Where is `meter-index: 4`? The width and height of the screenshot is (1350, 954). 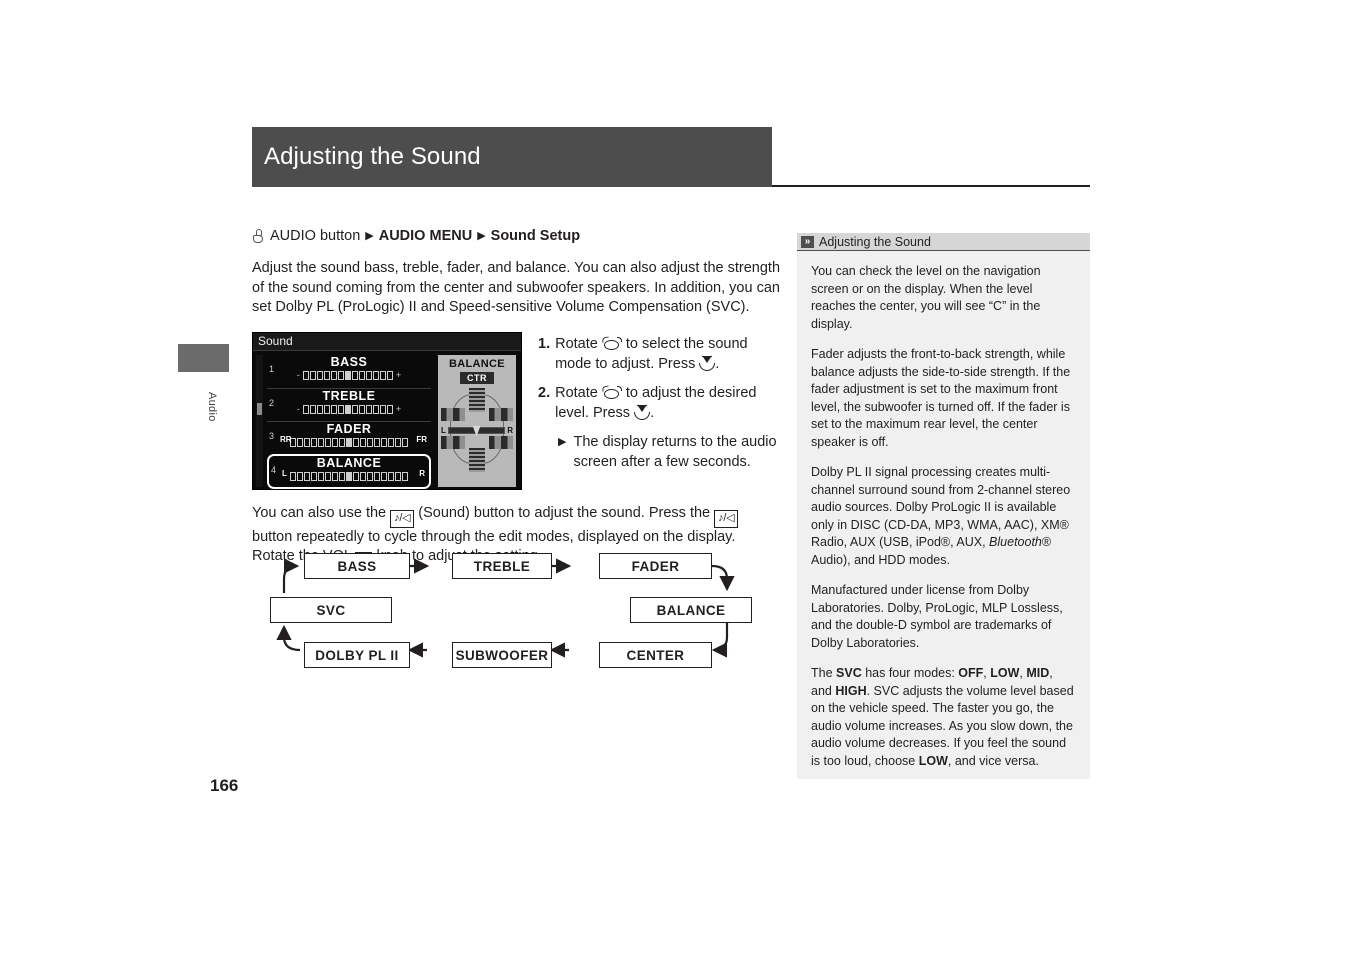
meter-index: 4 is located at coordinates (274, 469).